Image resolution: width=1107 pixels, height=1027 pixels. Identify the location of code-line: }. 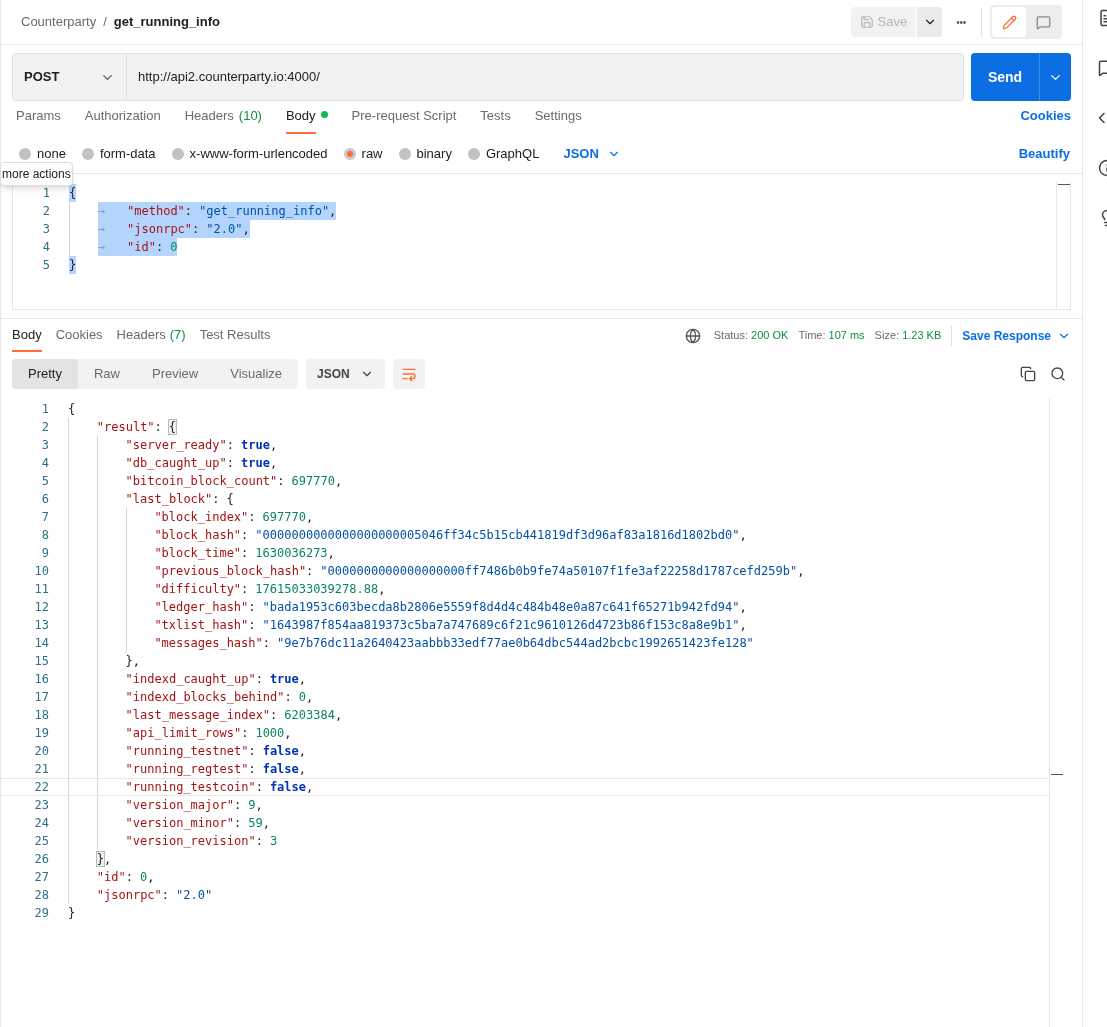
(72, 913).